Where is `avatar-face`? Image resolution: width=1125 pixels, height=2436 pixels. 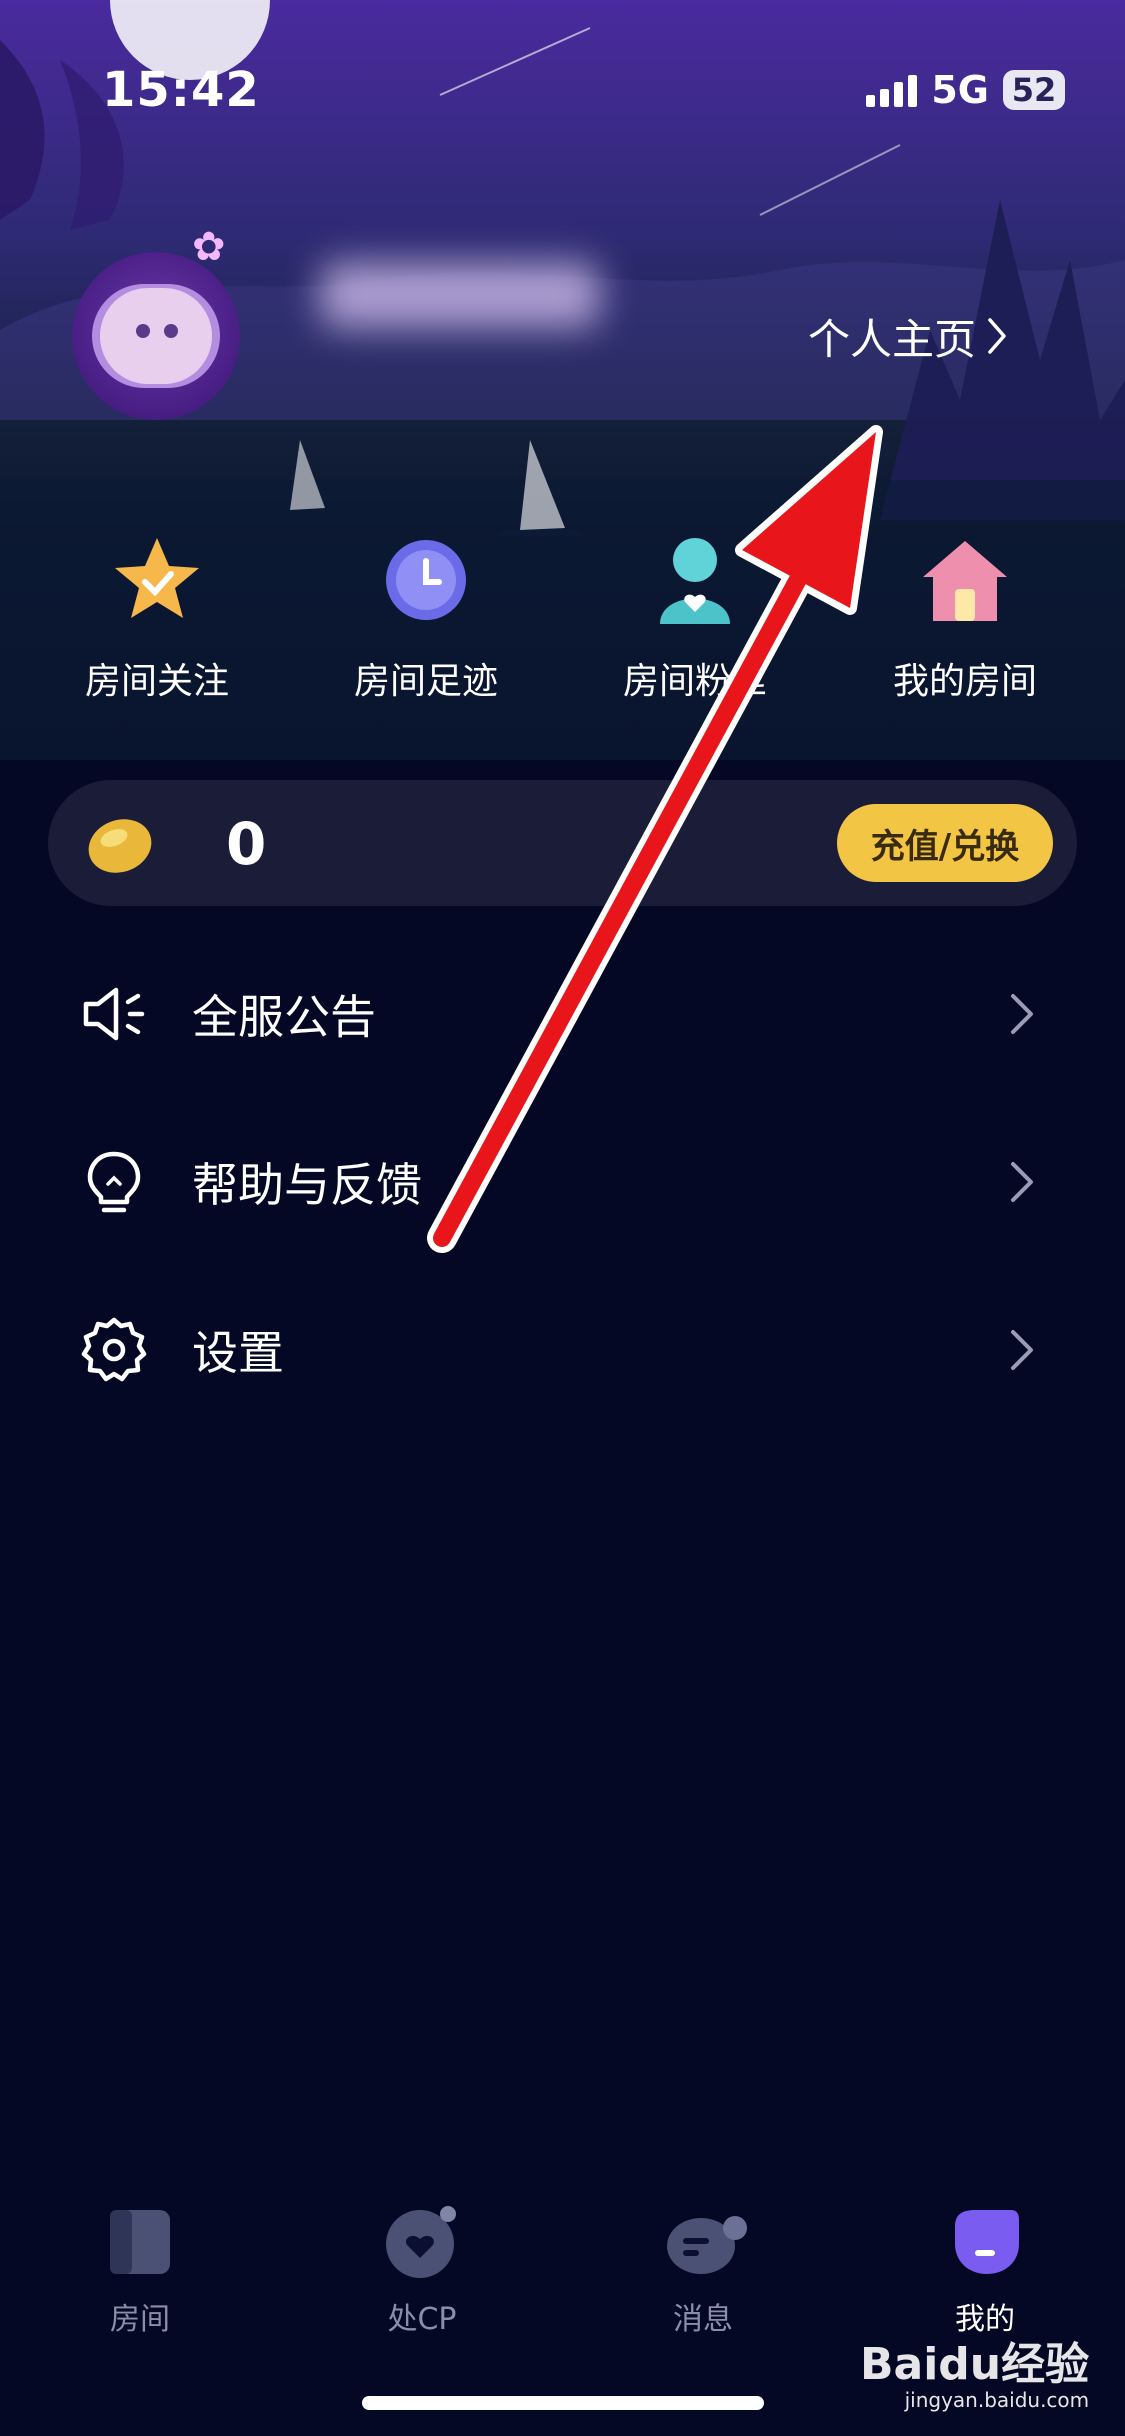 avatar-face is located at coordinates (156, 336).